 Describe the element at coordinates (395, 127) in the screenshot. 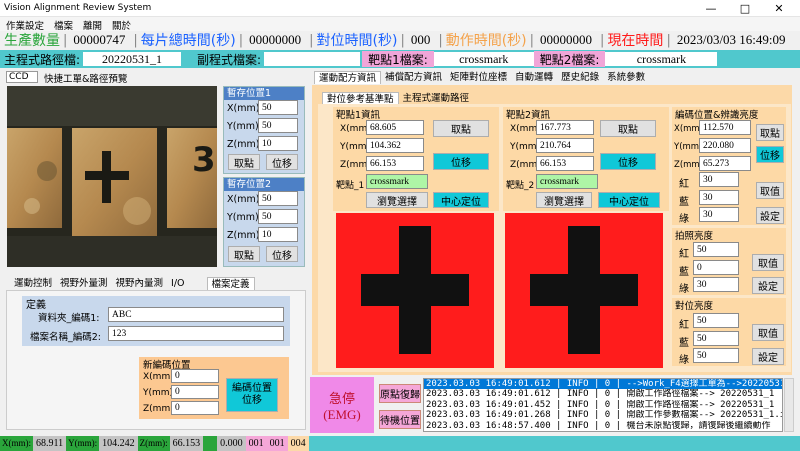

I see `target1-x-input: 68.605` at that location.